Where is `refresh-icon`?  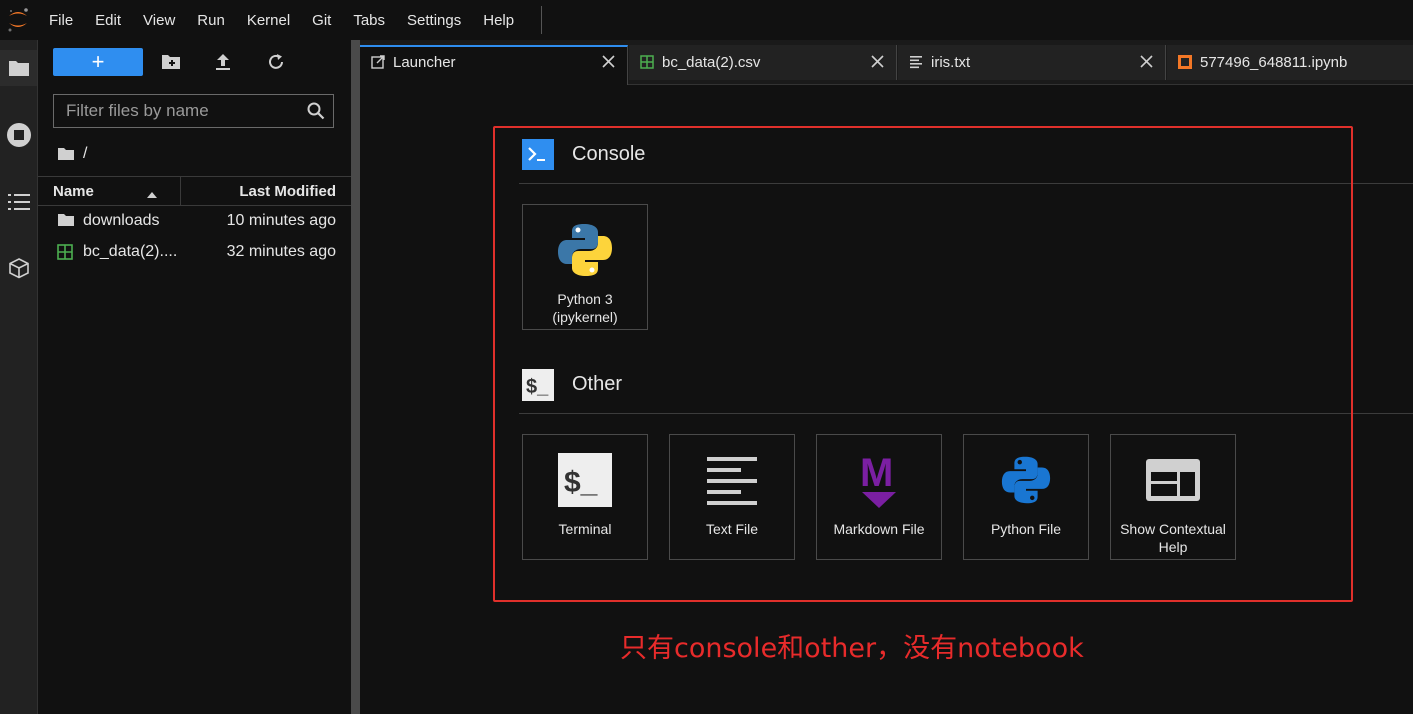
refresh-icon is located at coordinates (276, 61).